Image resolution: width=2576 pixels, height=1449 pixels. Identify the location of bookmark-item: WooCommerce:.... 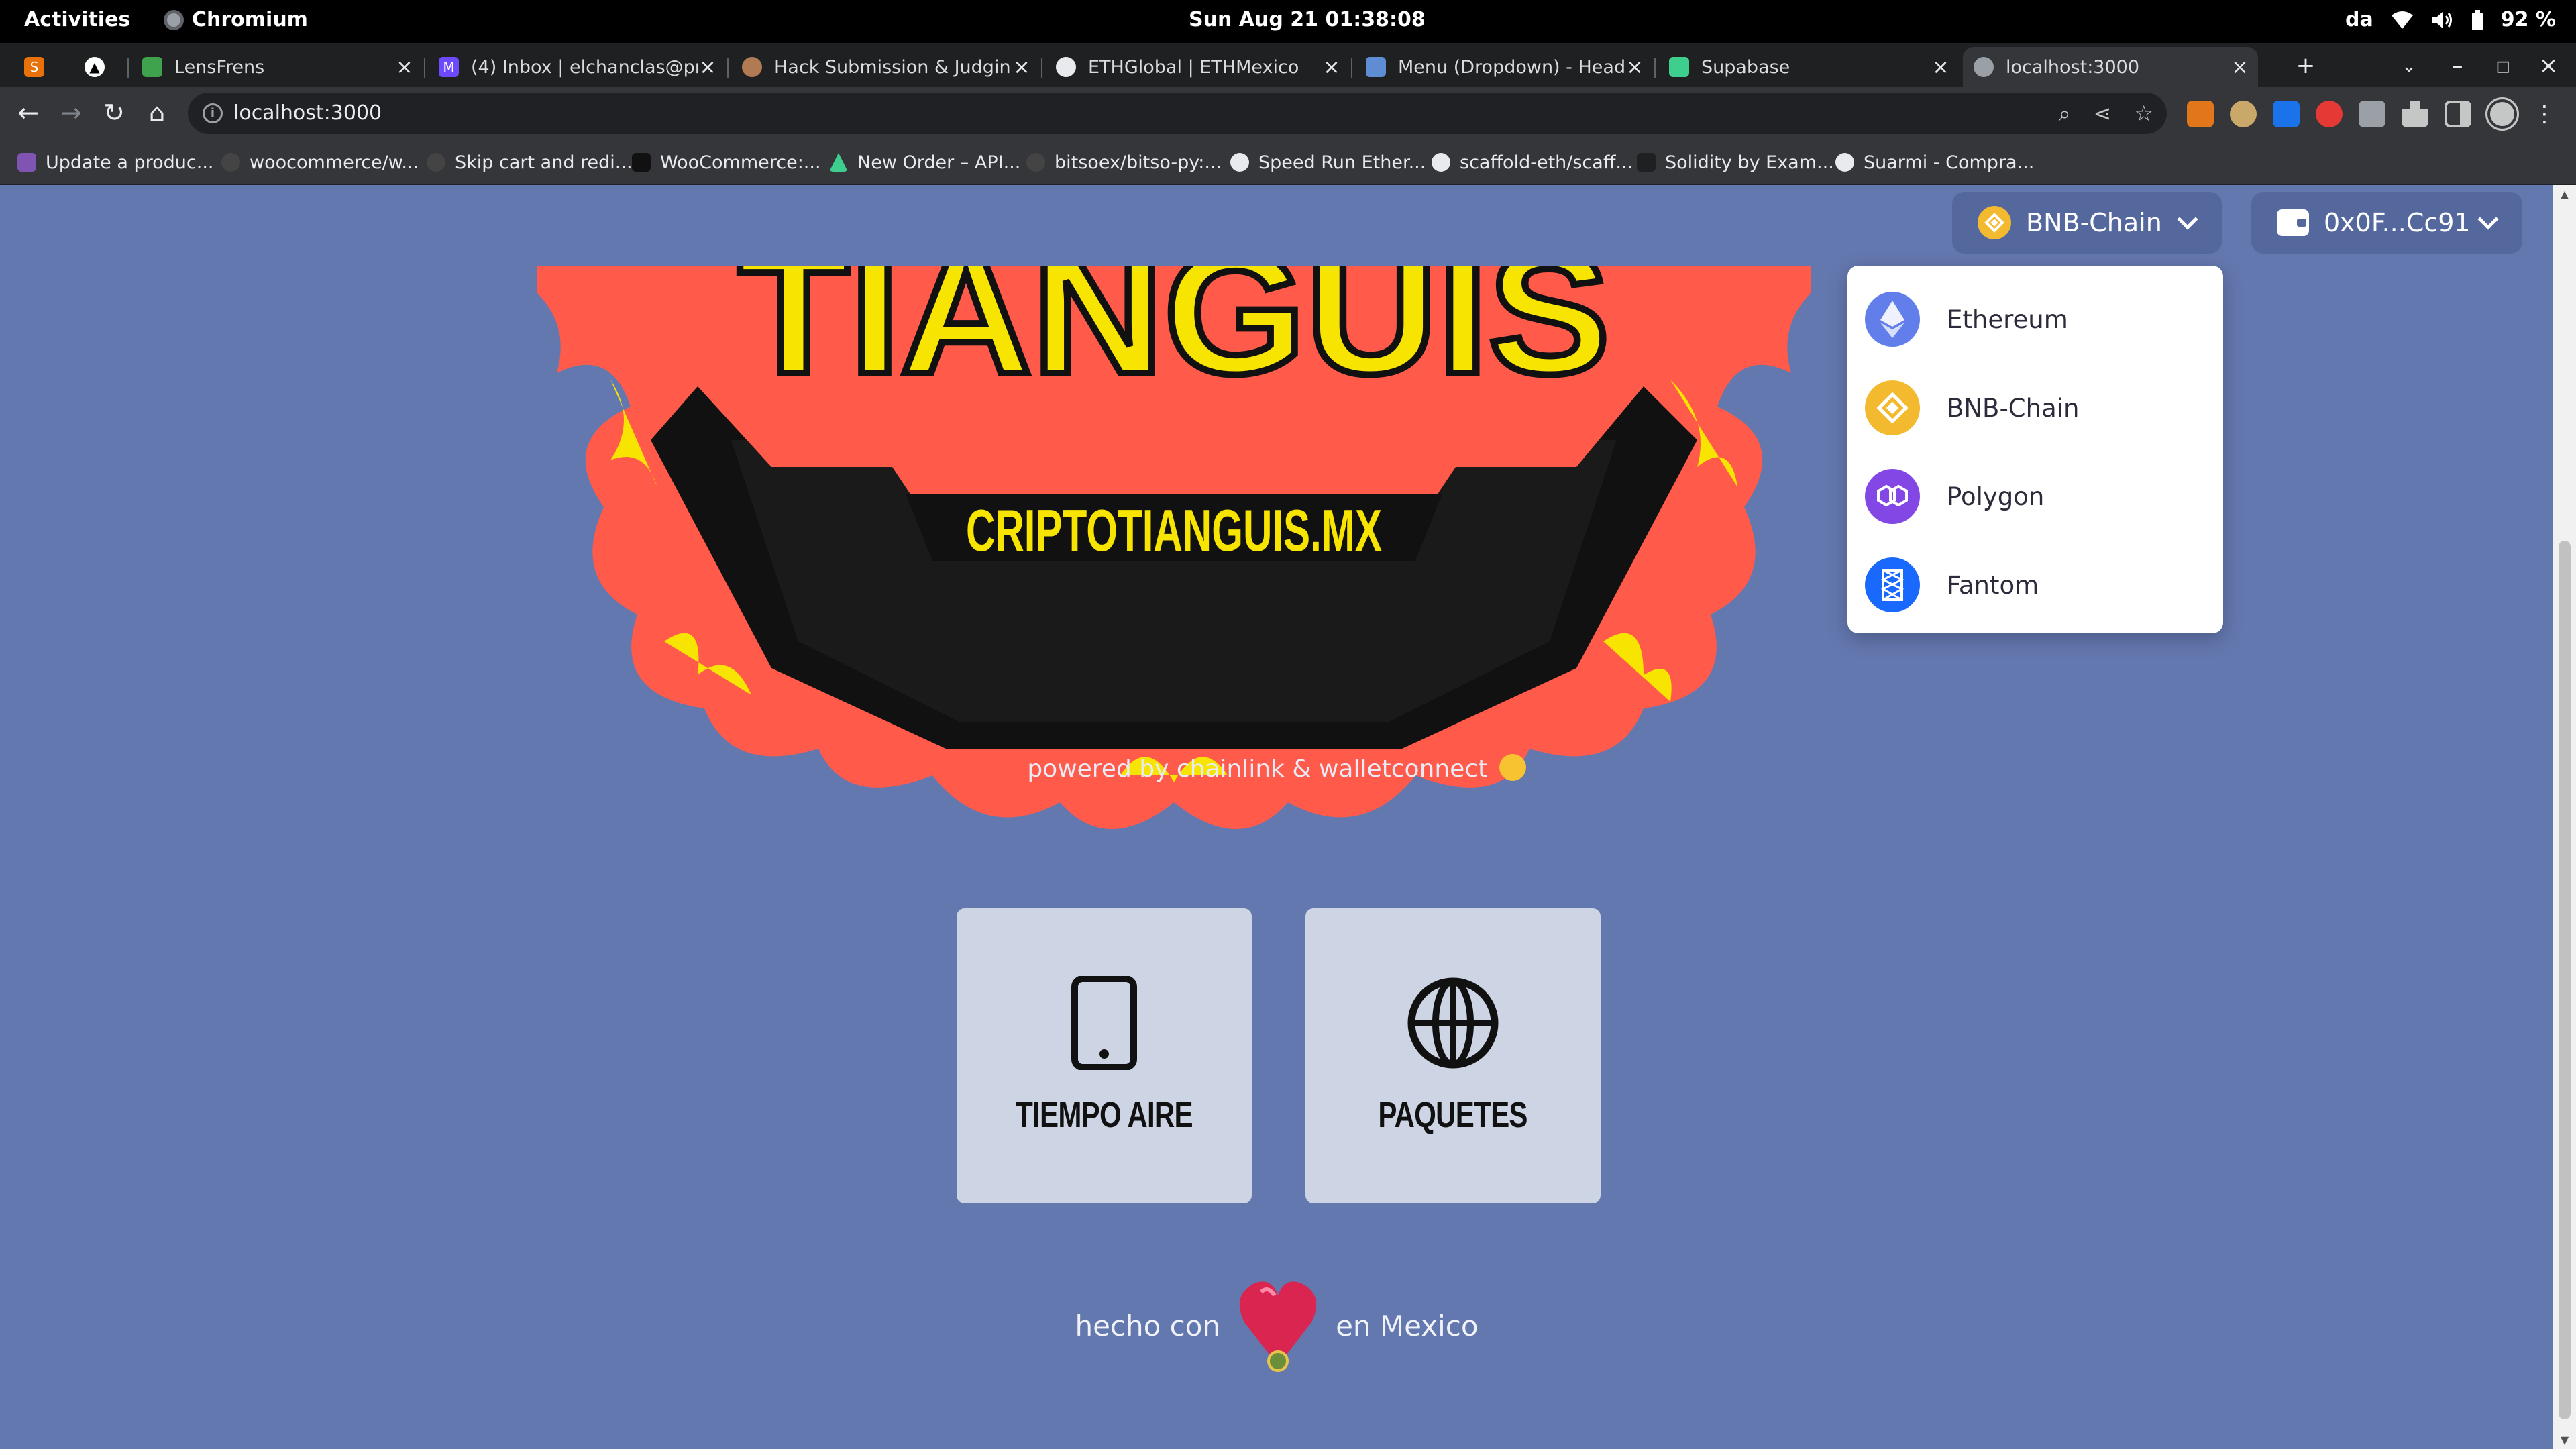
(726, 162).